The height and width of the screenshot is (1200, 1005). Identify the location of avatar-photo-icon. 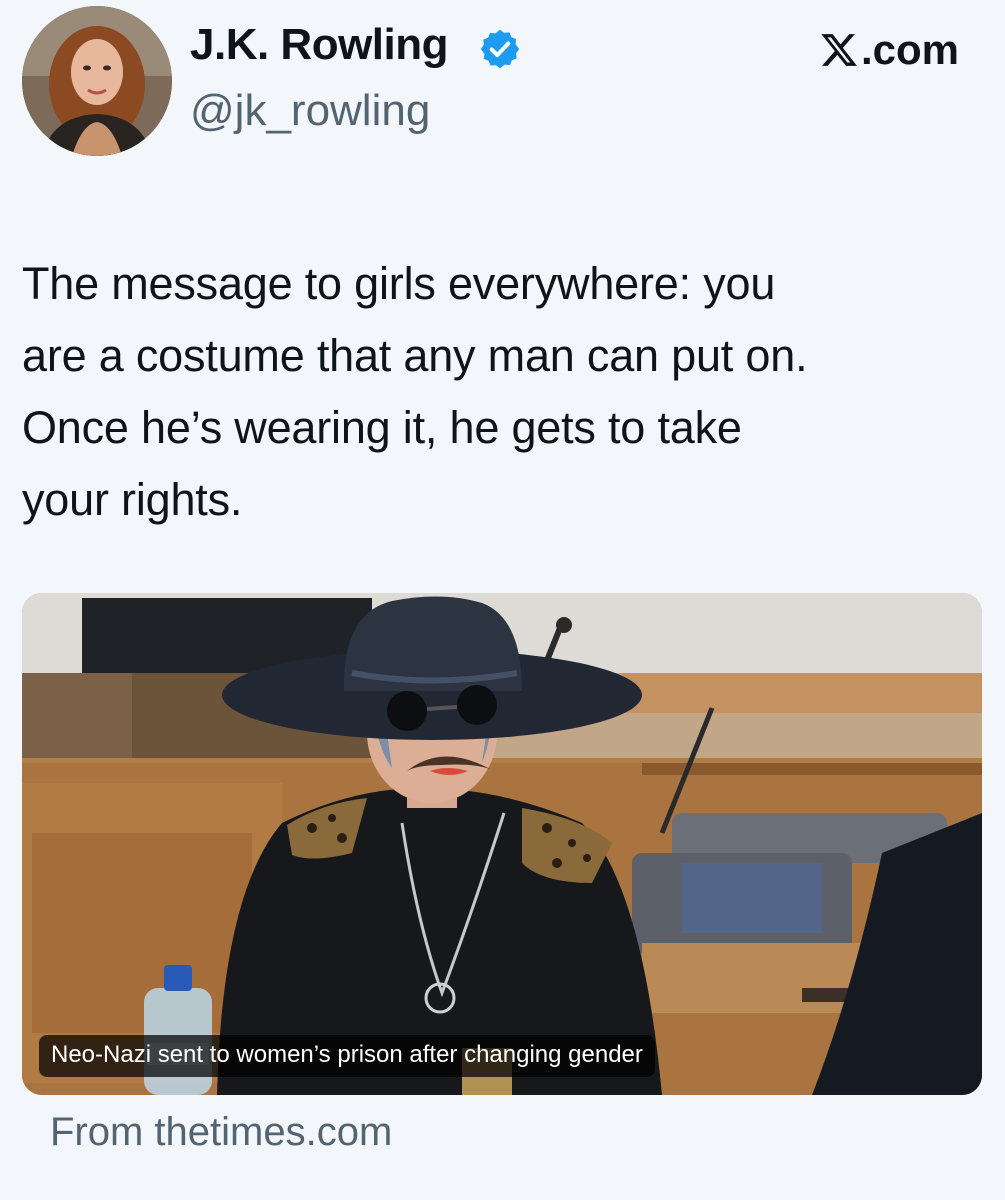
(97, 81).